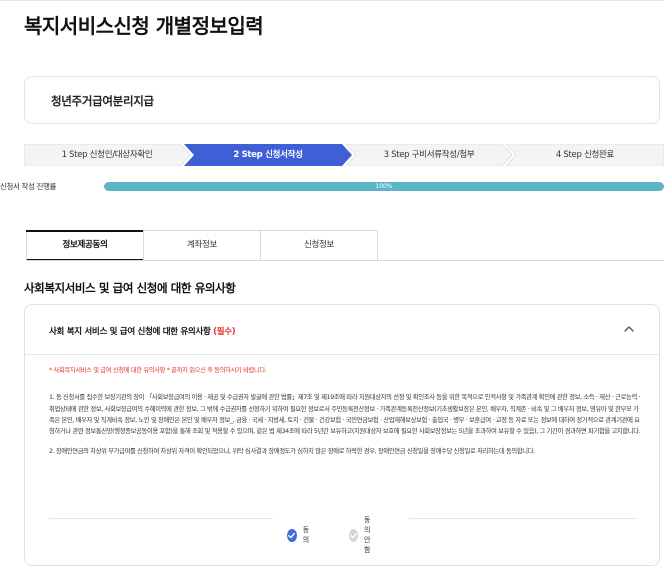  Describe the element at coordinates (629, 329) in the screenshot. I see `chevron-up-icon` at that location.